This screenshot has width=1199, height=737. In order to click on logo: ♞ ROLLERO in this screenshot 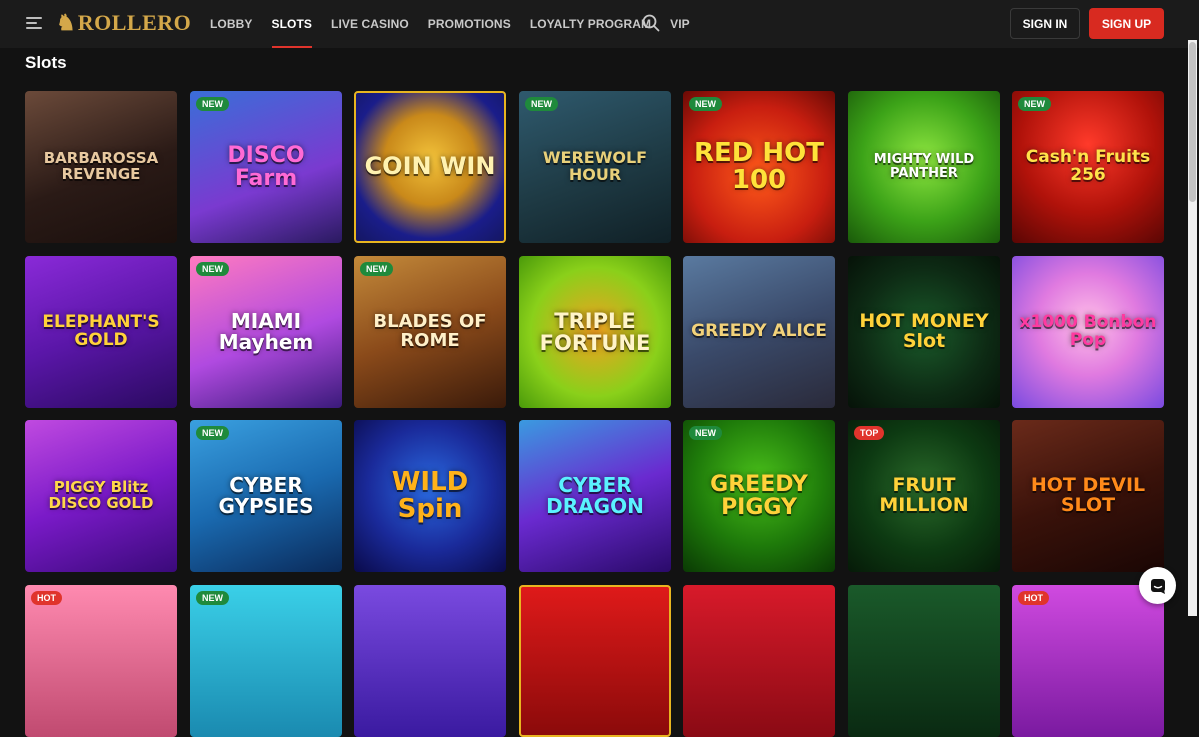, I will do `click(123, 23)`.